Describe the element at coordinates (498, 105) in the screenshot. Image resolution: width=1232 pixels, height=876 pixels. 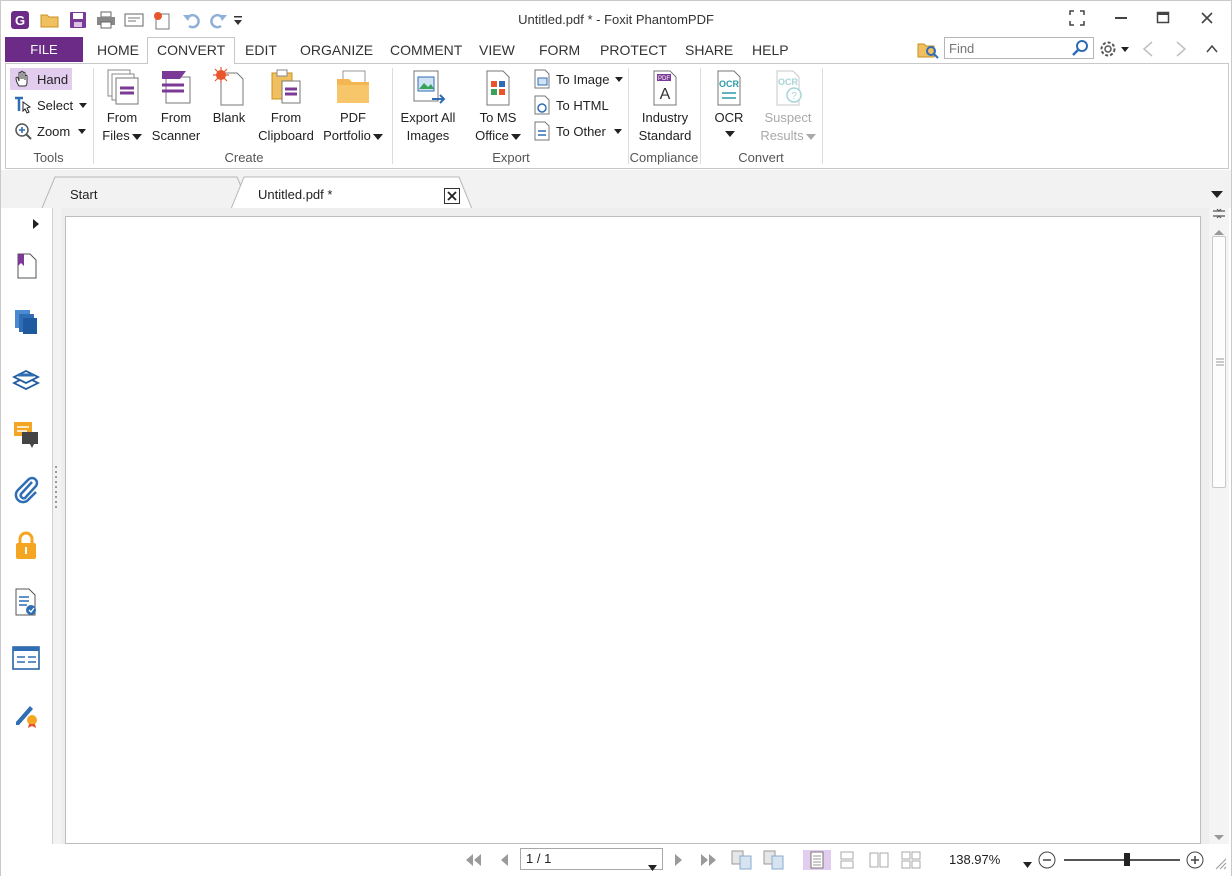
I see `to-ms-office-button: To MS Office` at that location.